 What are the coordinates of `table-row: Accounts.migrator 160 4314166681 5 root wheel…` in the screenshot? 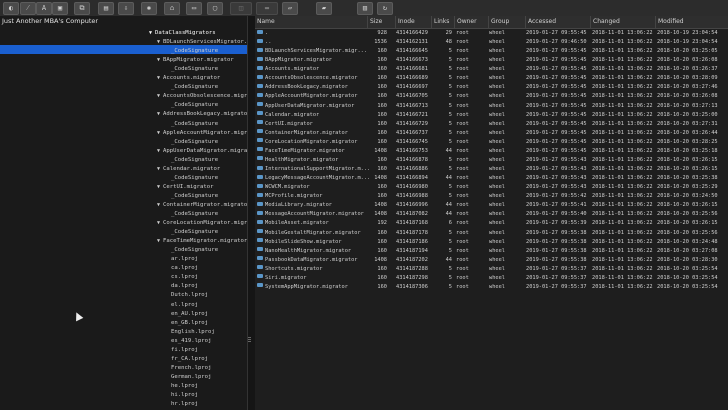 It's located at (491, 69).